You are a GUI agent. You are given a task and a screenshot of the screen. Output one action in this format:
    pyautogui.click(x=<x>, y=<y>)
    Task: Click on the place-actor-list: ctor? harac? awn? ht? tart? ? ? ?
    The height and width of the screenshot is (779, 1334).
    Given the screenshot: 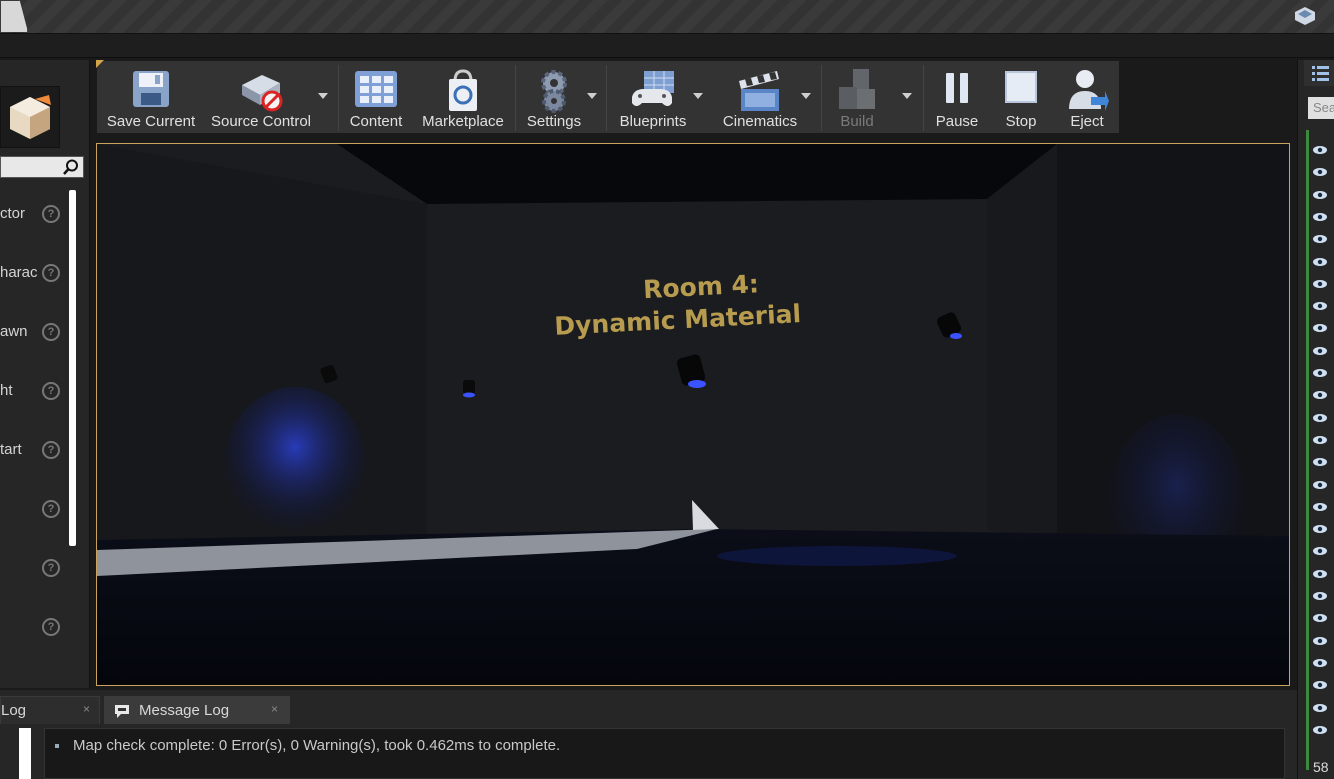 What is the action you would take?
    pyautogui.click(x=35, y=421)
    